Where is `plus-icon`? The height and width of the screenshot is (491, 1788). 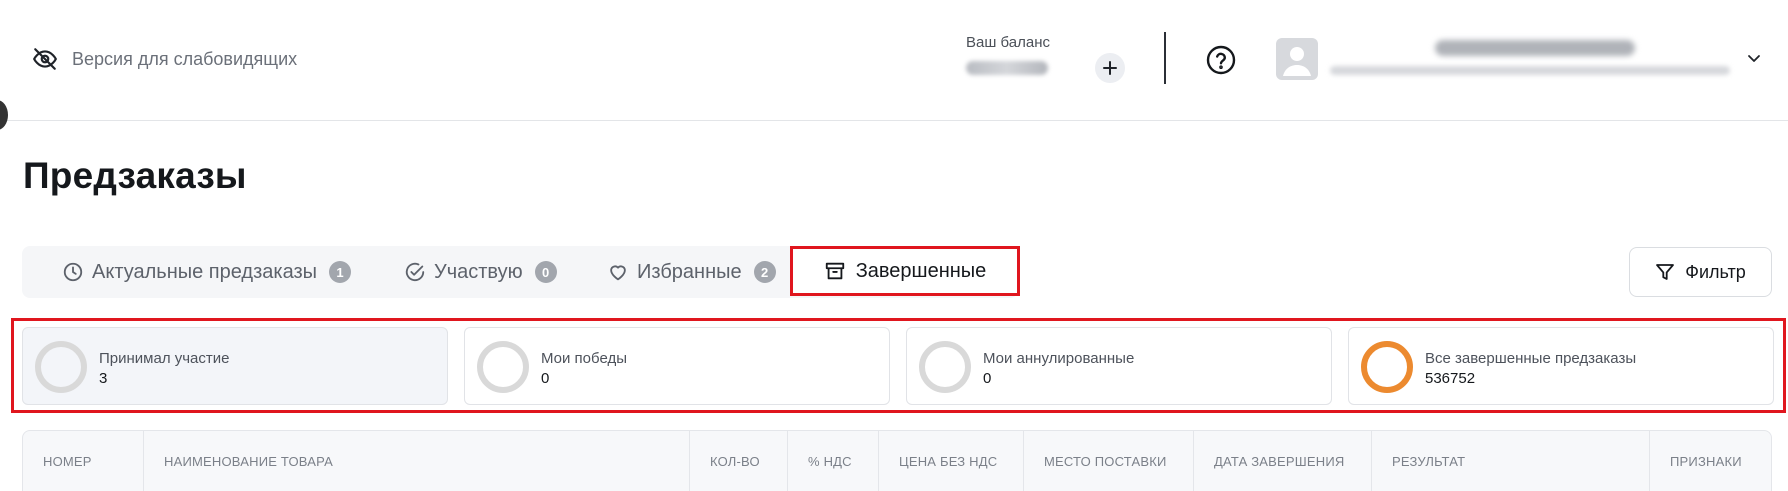 plus-icon is located at coordinates (1110, 68).